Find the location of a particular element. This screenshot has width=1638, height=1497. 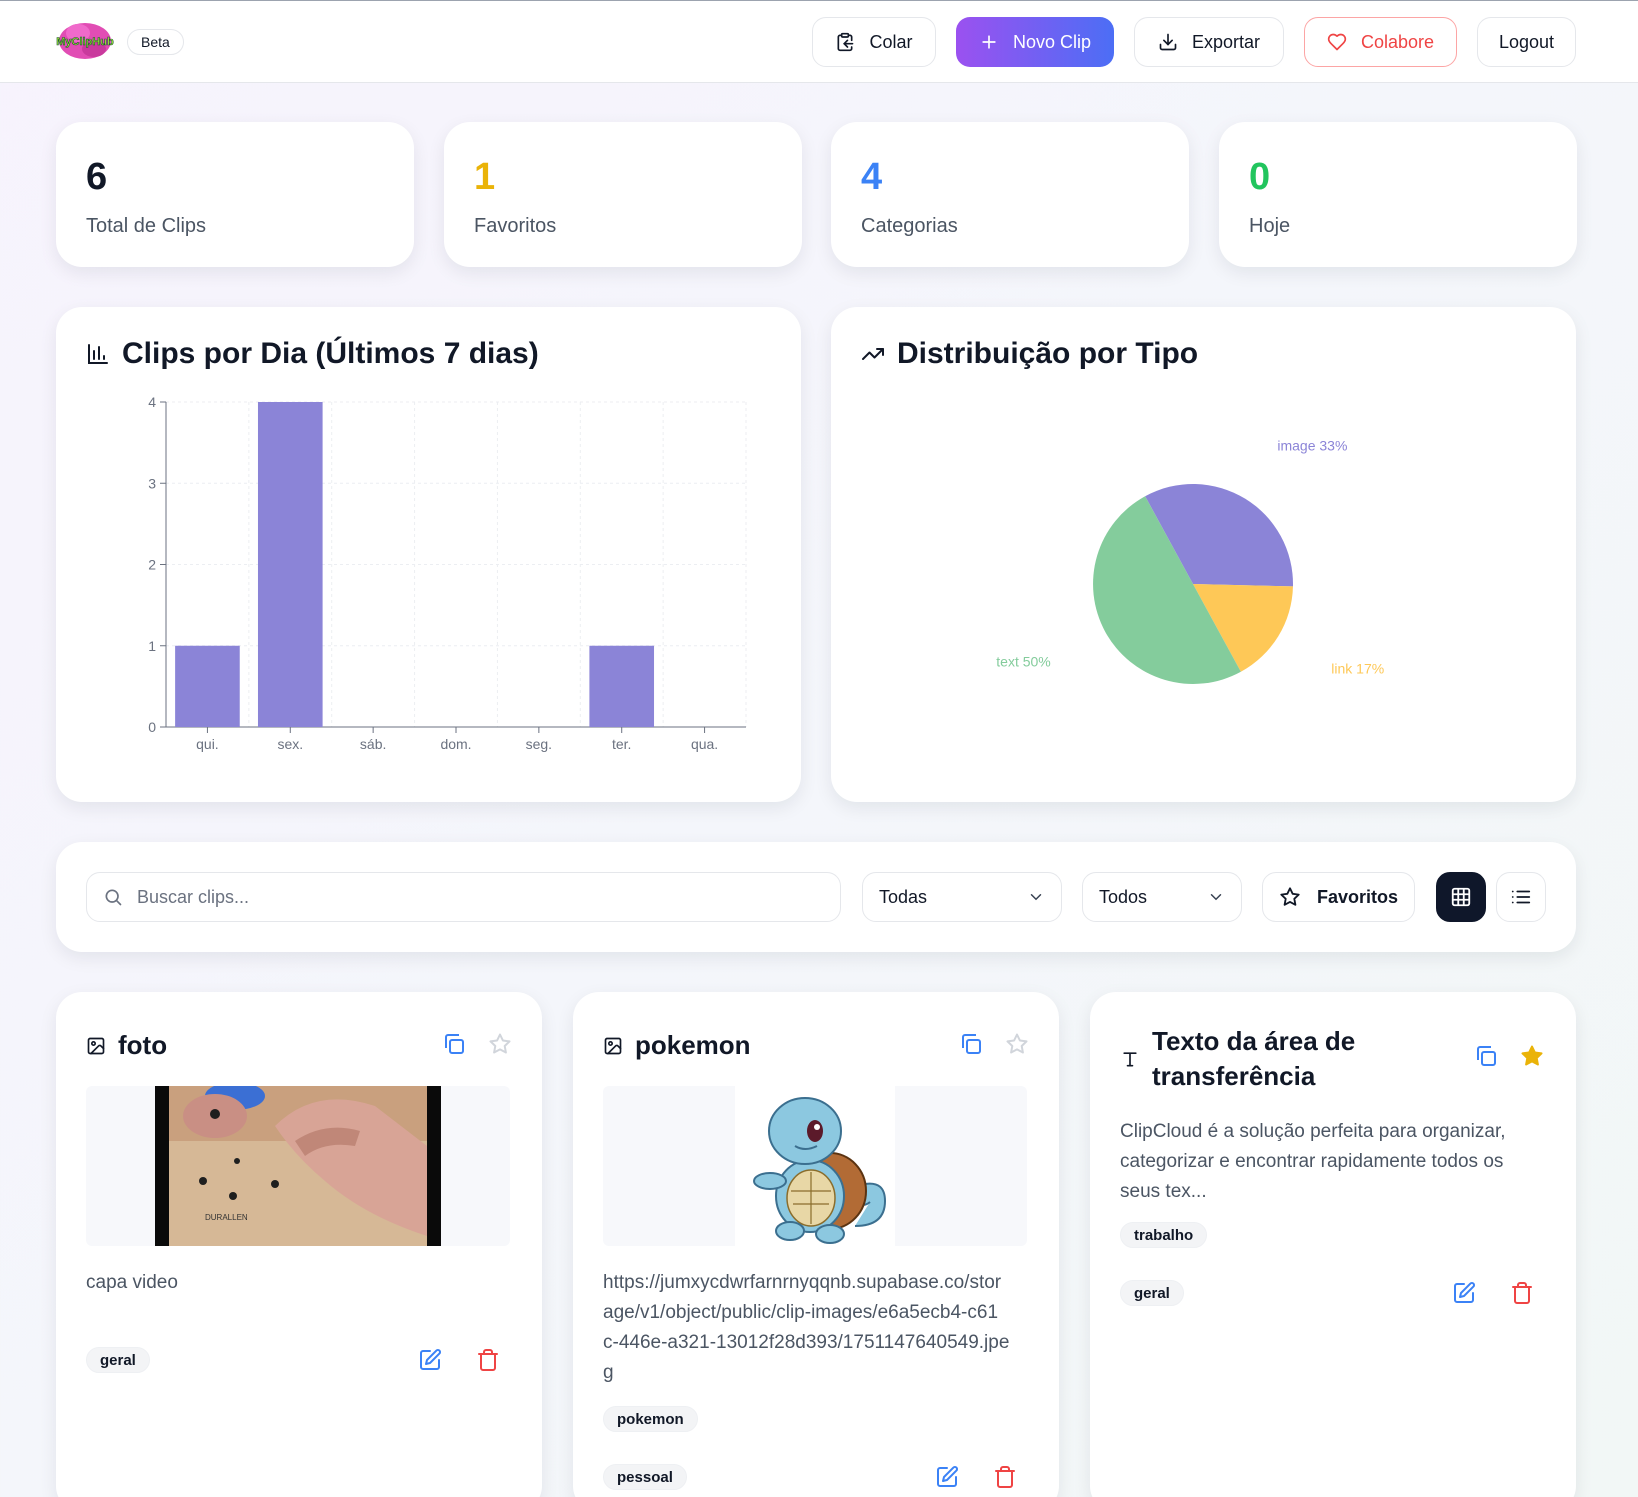

plus-icon is located at coordinates (989, 42).